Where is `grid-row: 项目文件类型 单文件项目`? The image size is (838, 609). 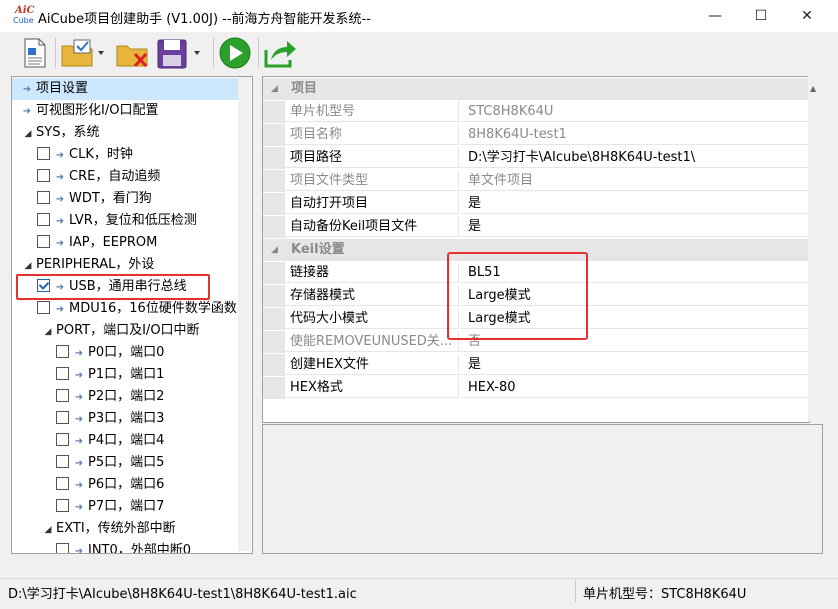 grid-row: 项目文件类型 单文件项目 is located at coordinates (536, 181).